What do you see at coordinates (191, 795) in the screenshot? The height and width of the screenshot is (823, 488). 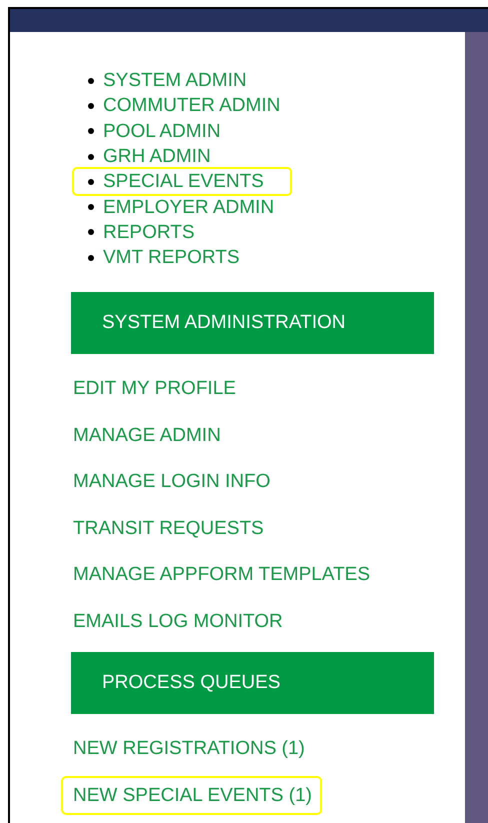 I see `nav-link: NEW SPECIAL EVENTS (1)` at bounding box center [191, 795].